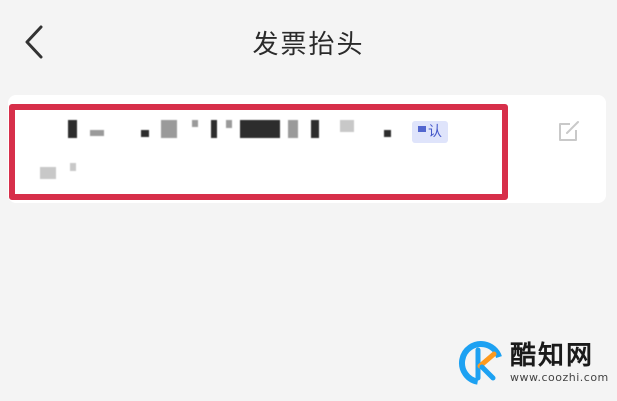 Image resolution: width=617 pixels, height=401 pixels. I want to click on watermark: 酷知网 www.coozhi.com, so click(533, 363).